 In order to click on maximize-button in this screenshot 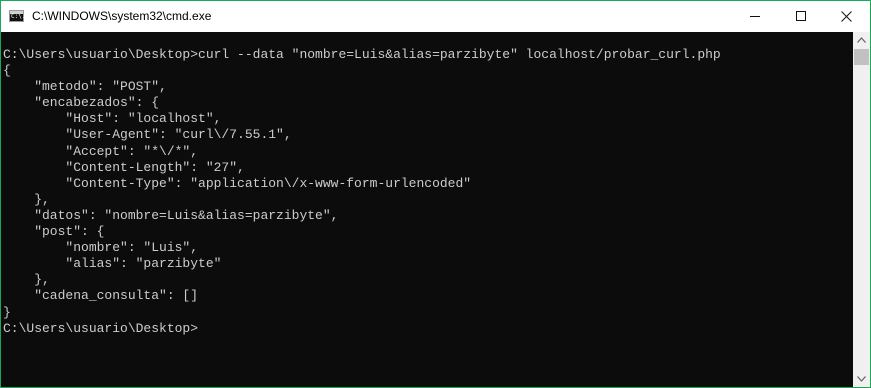, I will do `click(801, 16)`.